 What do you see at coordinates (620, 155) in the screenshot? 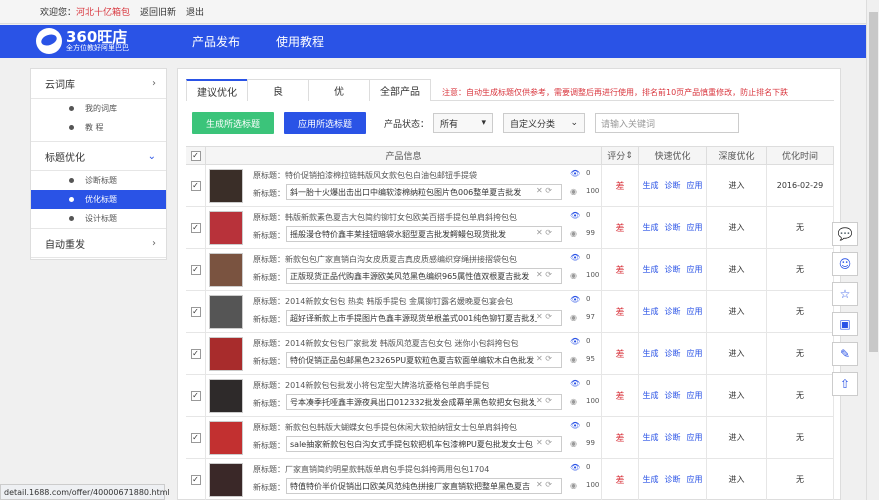
I see `header-score: 评分 ⇕` at bounding box center [620, 155].